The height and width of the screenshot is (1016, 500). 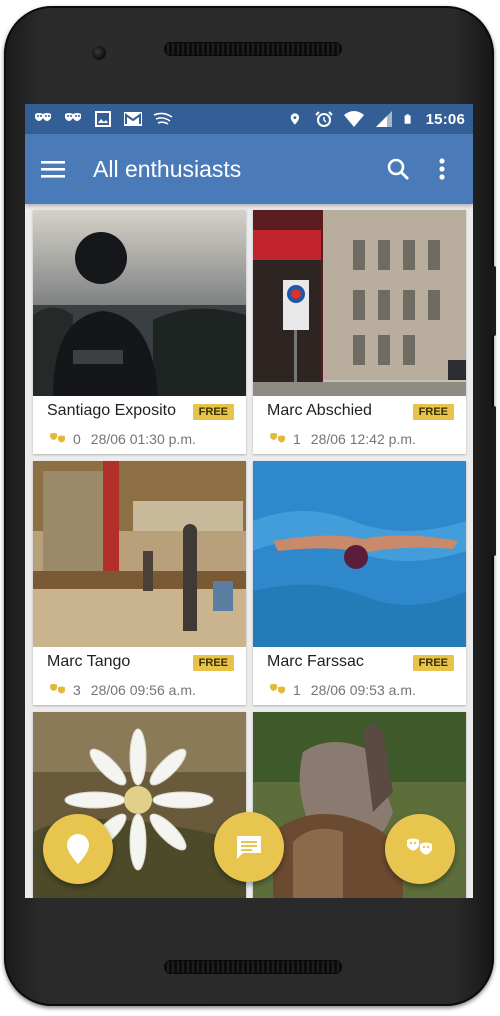 I want to click on search-button, so click(x=398, y=169).